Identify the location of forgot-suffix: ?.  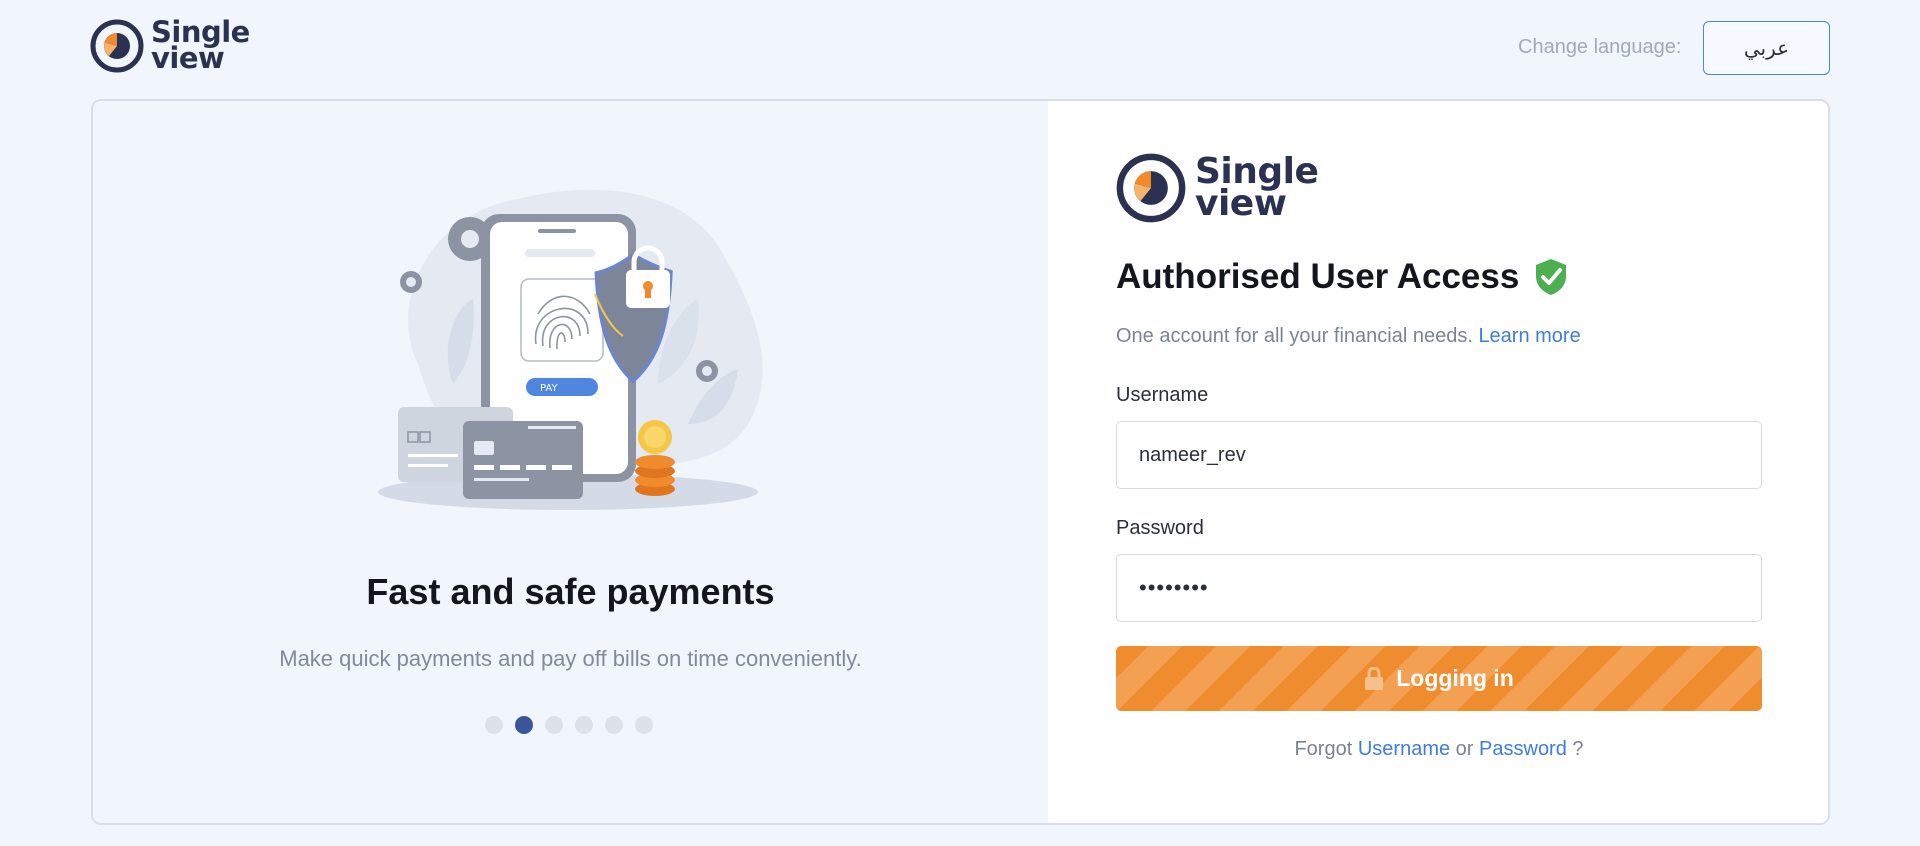
(1578, 749).